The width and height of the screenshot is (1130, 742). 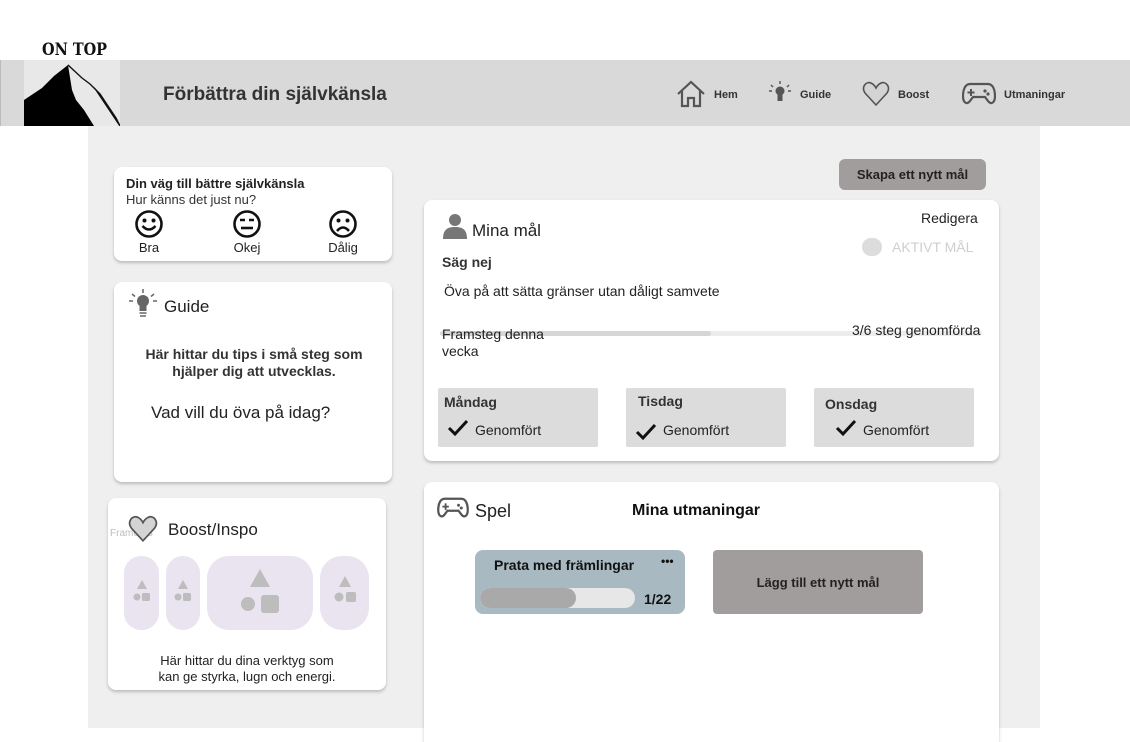 I want to click on boost-tile-featured, so click(x=260, y=593).